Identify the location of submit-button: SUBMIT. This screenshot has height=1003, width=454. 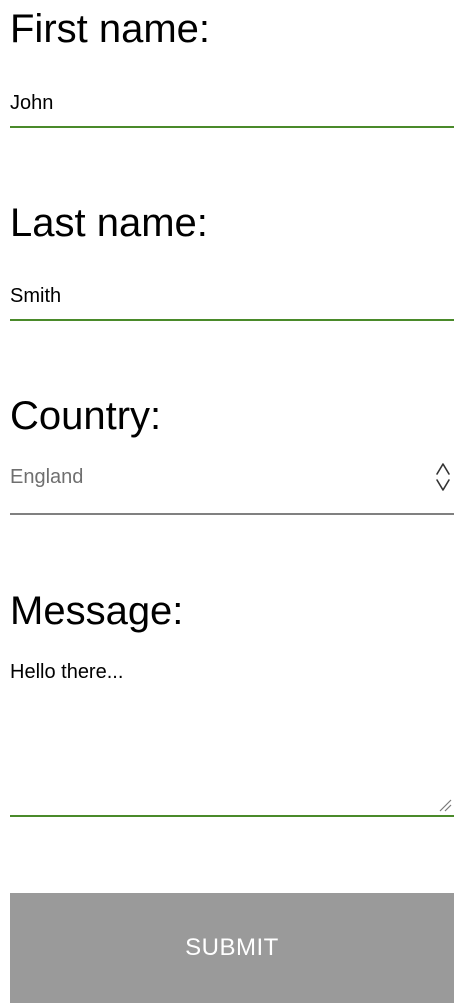
(232, 948).